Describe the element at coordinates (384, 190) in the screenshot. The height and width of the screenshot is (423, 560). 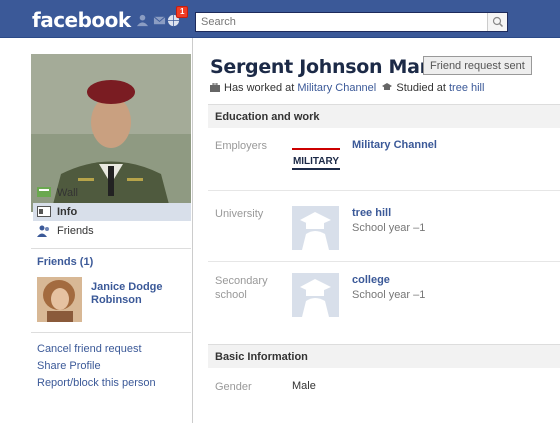
I see `row-divider` at that location.